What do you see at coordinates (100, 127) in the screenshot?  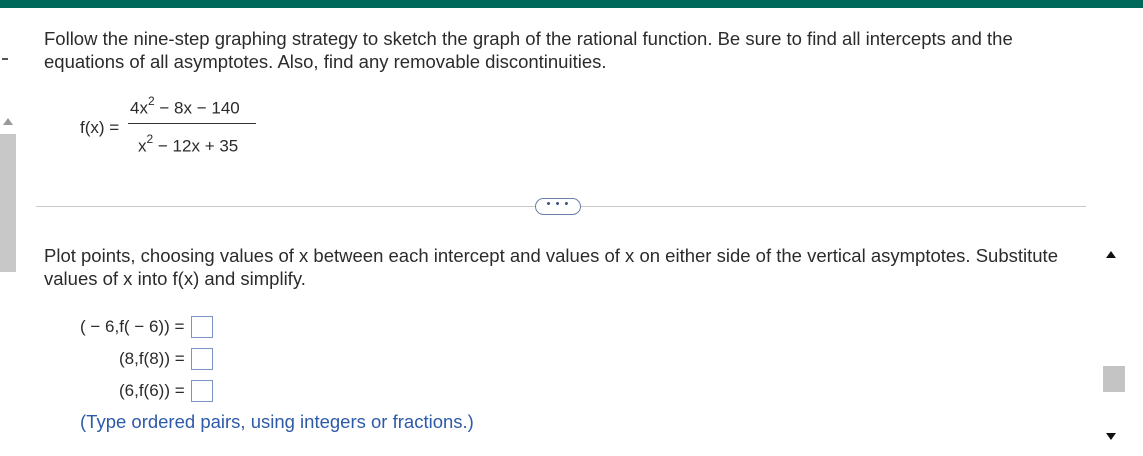 I see `function-label: f(x) =` at bounding box center [100, 127].